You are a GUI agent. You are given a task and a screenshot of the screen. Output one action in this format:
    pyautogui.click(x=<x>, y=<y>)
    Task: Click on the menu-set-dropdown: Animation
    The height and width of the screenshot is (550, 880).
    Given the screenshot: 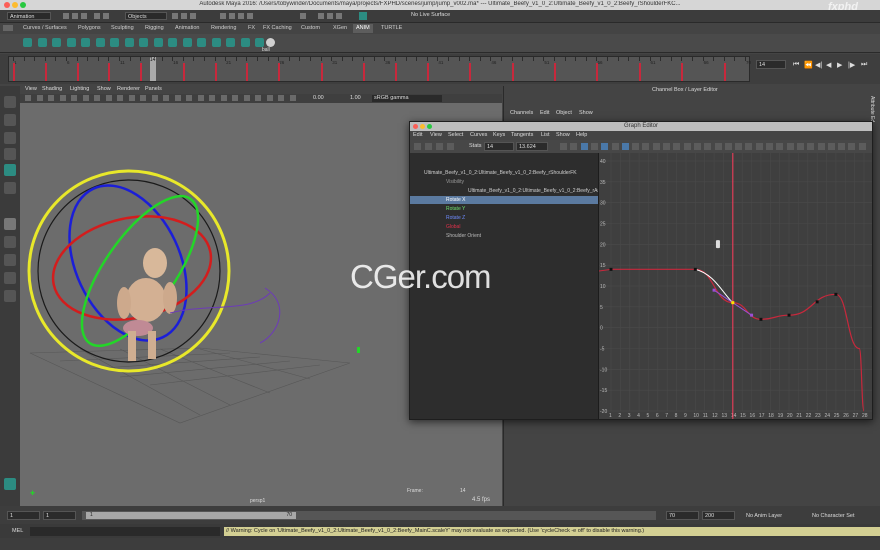 What is the action you would take?
    pyautogui.click(x=29, y=16)
    